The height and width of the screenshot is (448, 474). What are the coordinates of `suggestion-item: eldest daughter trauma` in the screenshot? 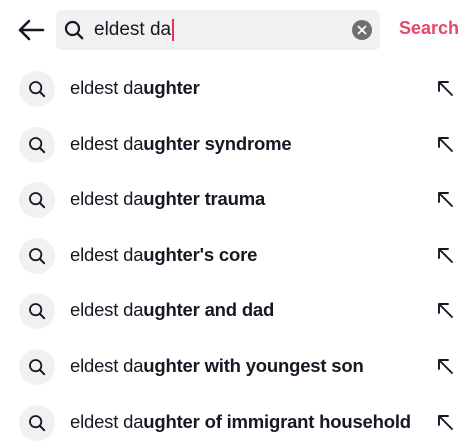 It's located at (237, 199).